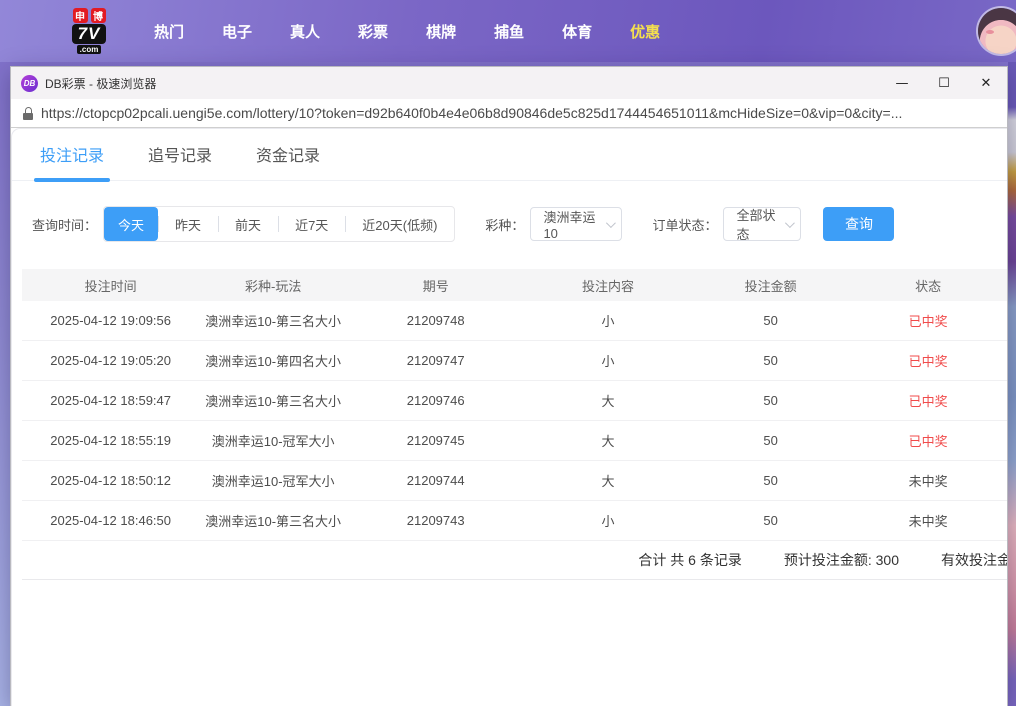 Image resolution: width=1016 pixels, height=706 pixels. What do you see at coordinates (407, 31) in the screenshot?
I see `site-nav-menu: 热门 电子 真人 彩票 棋牌 捕鱼 体育 优惠` at bounding box center [407, 31].